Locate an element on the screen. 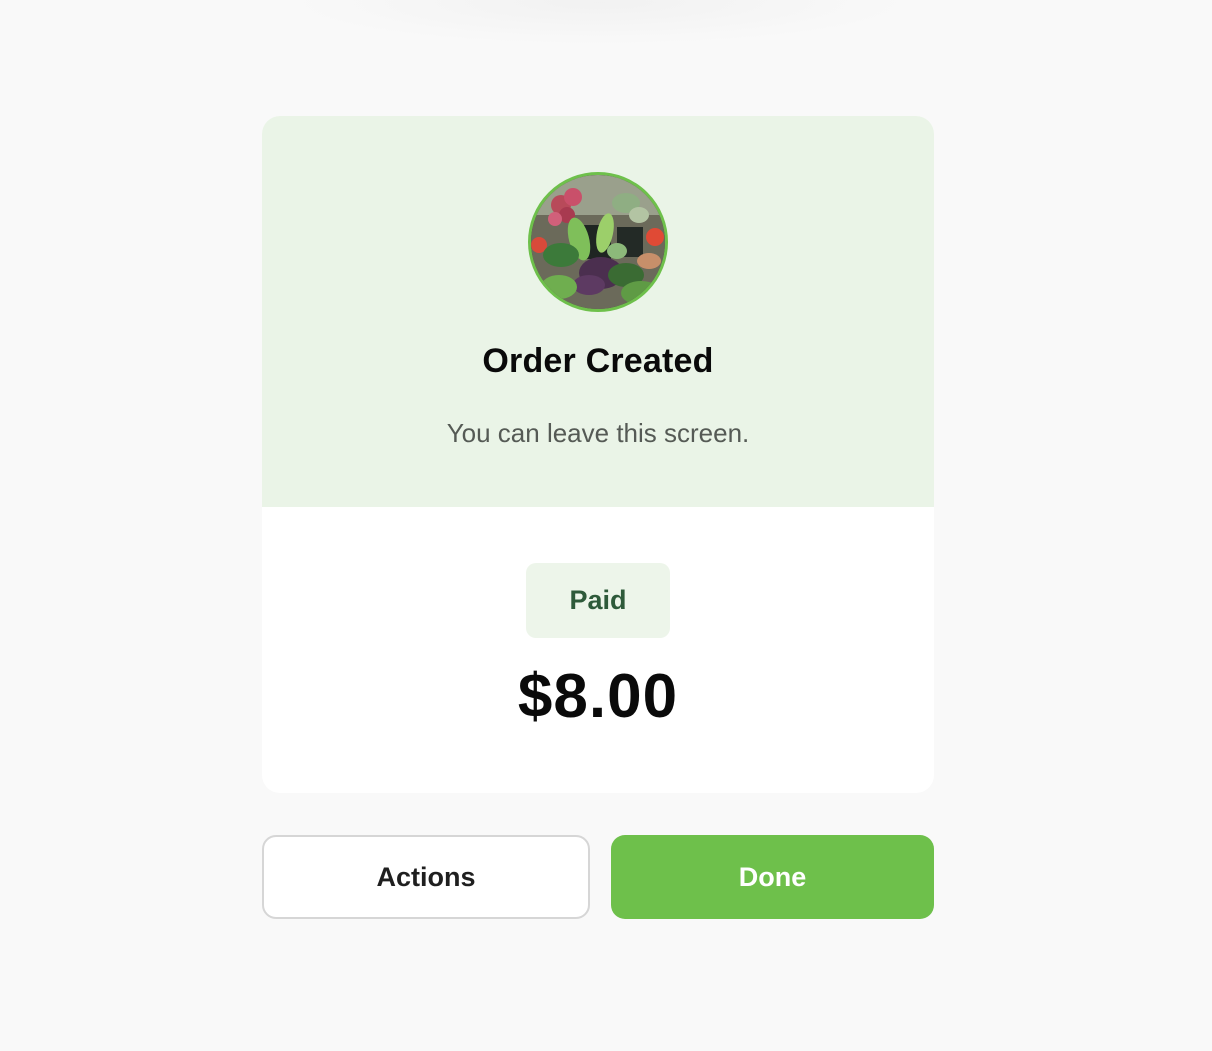  payment-status-badge: Paid is located at coordinates (598, 600).